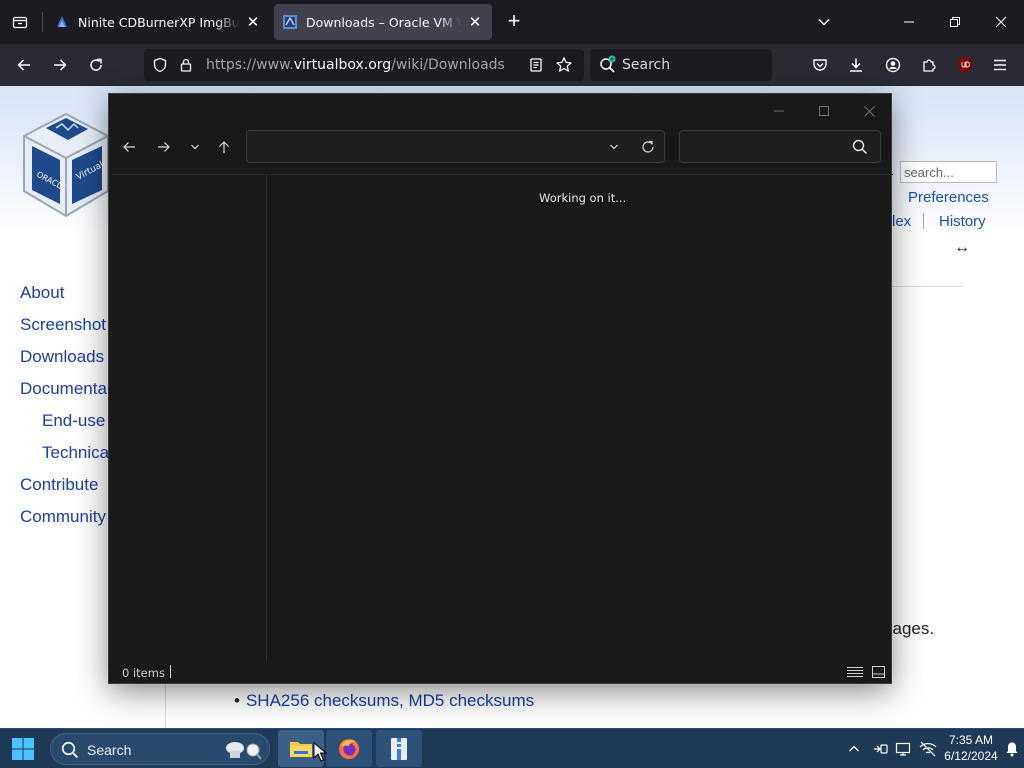 The width and height of the screenshot is (1024, 768). I want to click on address-history-button, so click(614, 147).